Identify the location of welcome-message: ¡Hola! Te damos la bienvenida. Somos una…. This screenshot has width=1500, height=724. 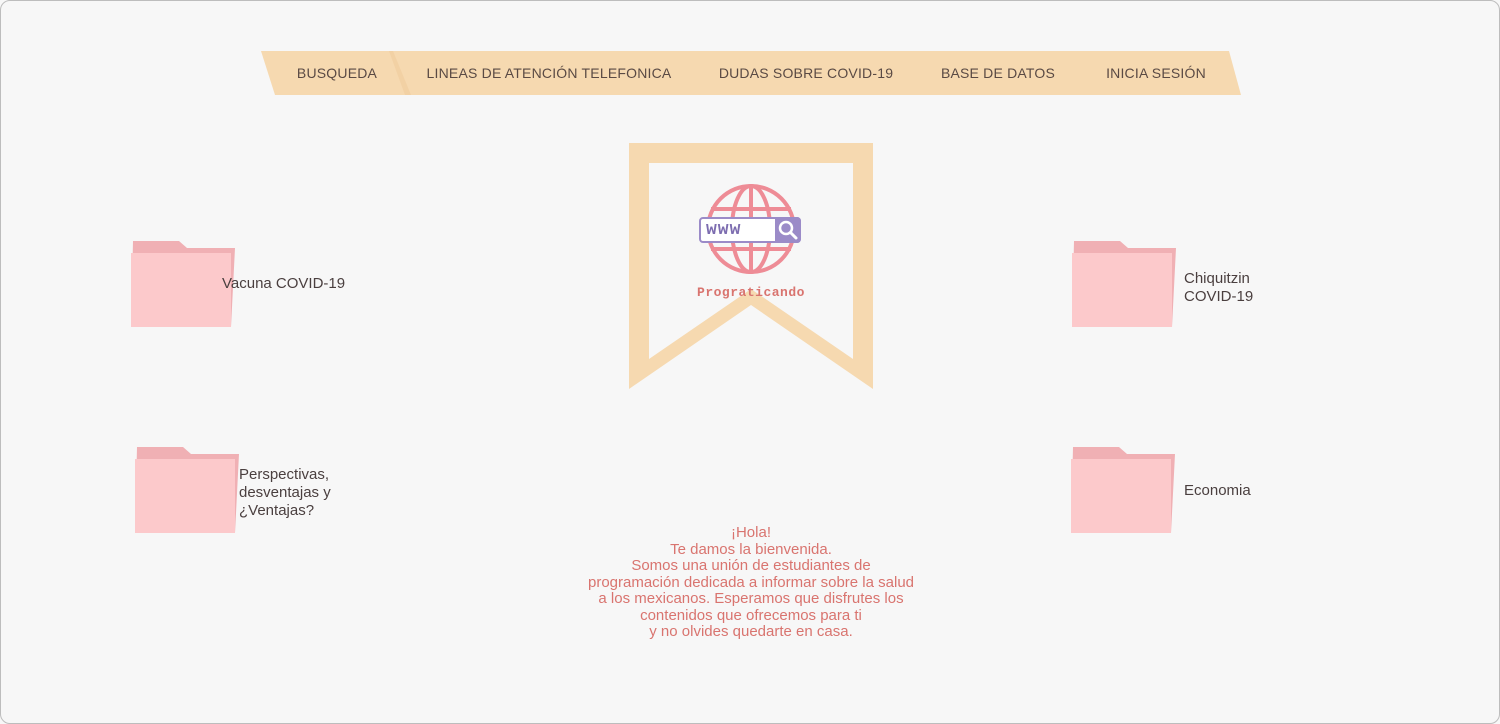
(750, 582).